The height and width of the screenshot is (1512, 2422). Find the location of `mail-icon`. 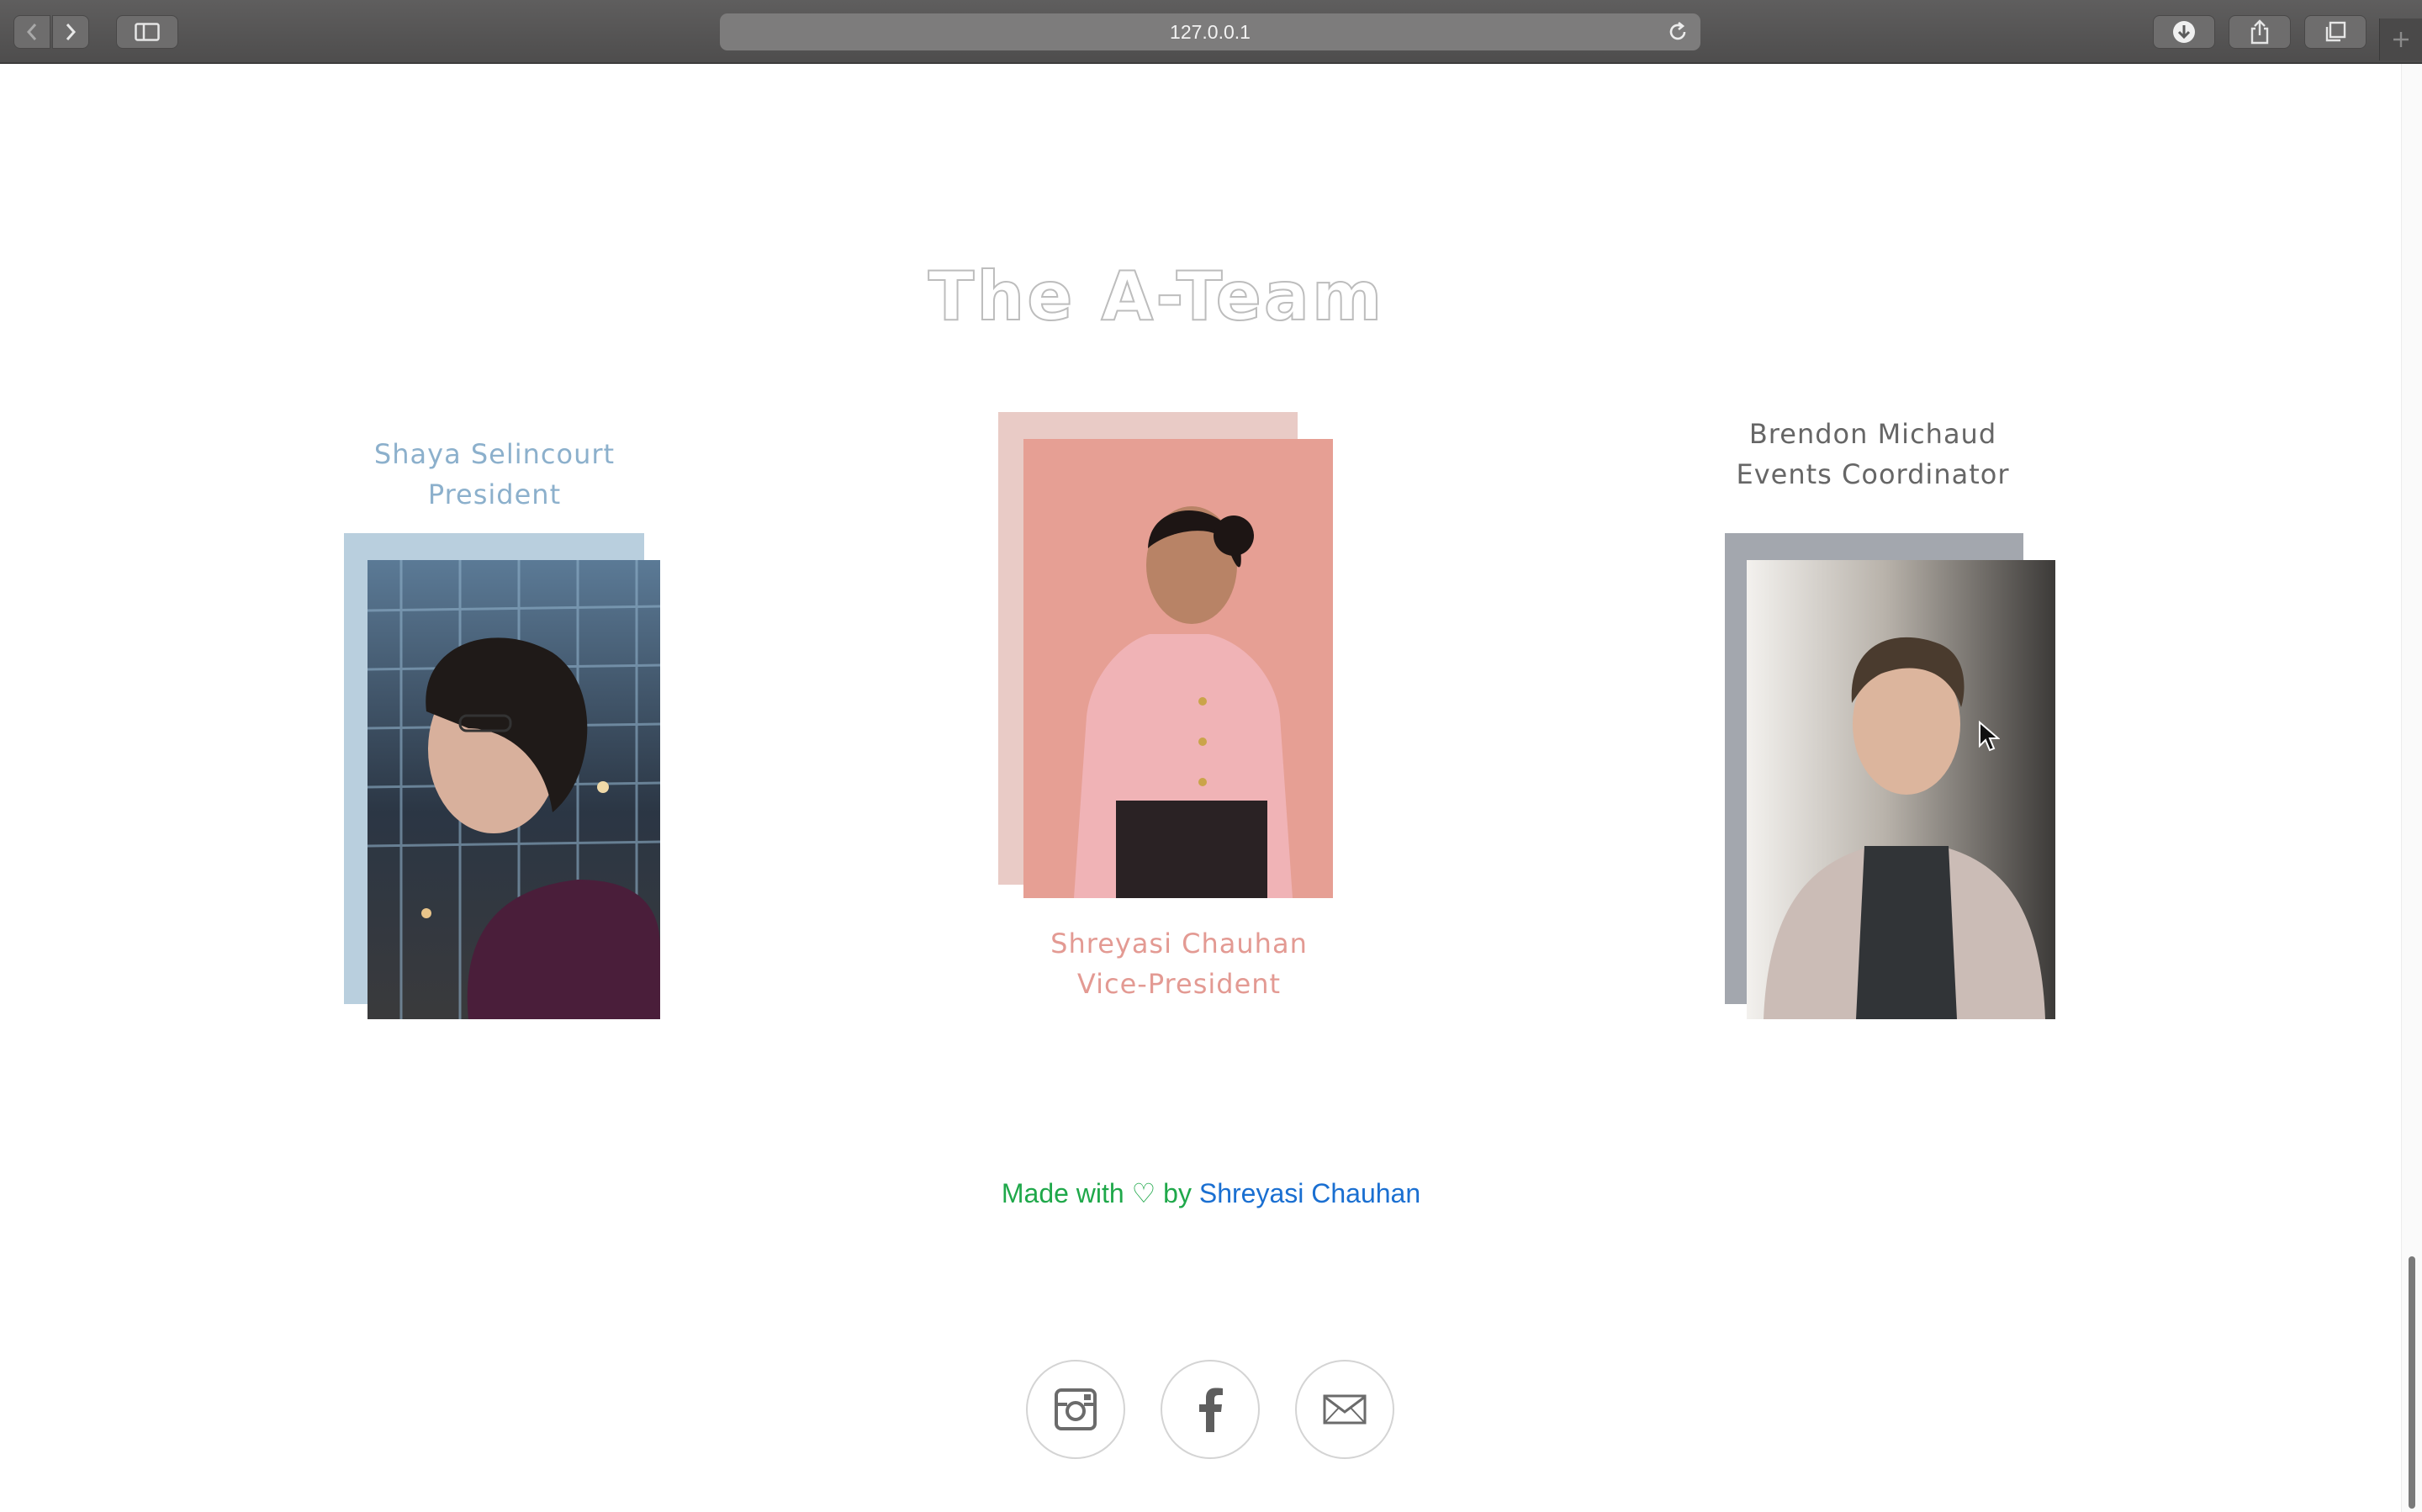

mail-icon is located at coordinates (1345, 1409).